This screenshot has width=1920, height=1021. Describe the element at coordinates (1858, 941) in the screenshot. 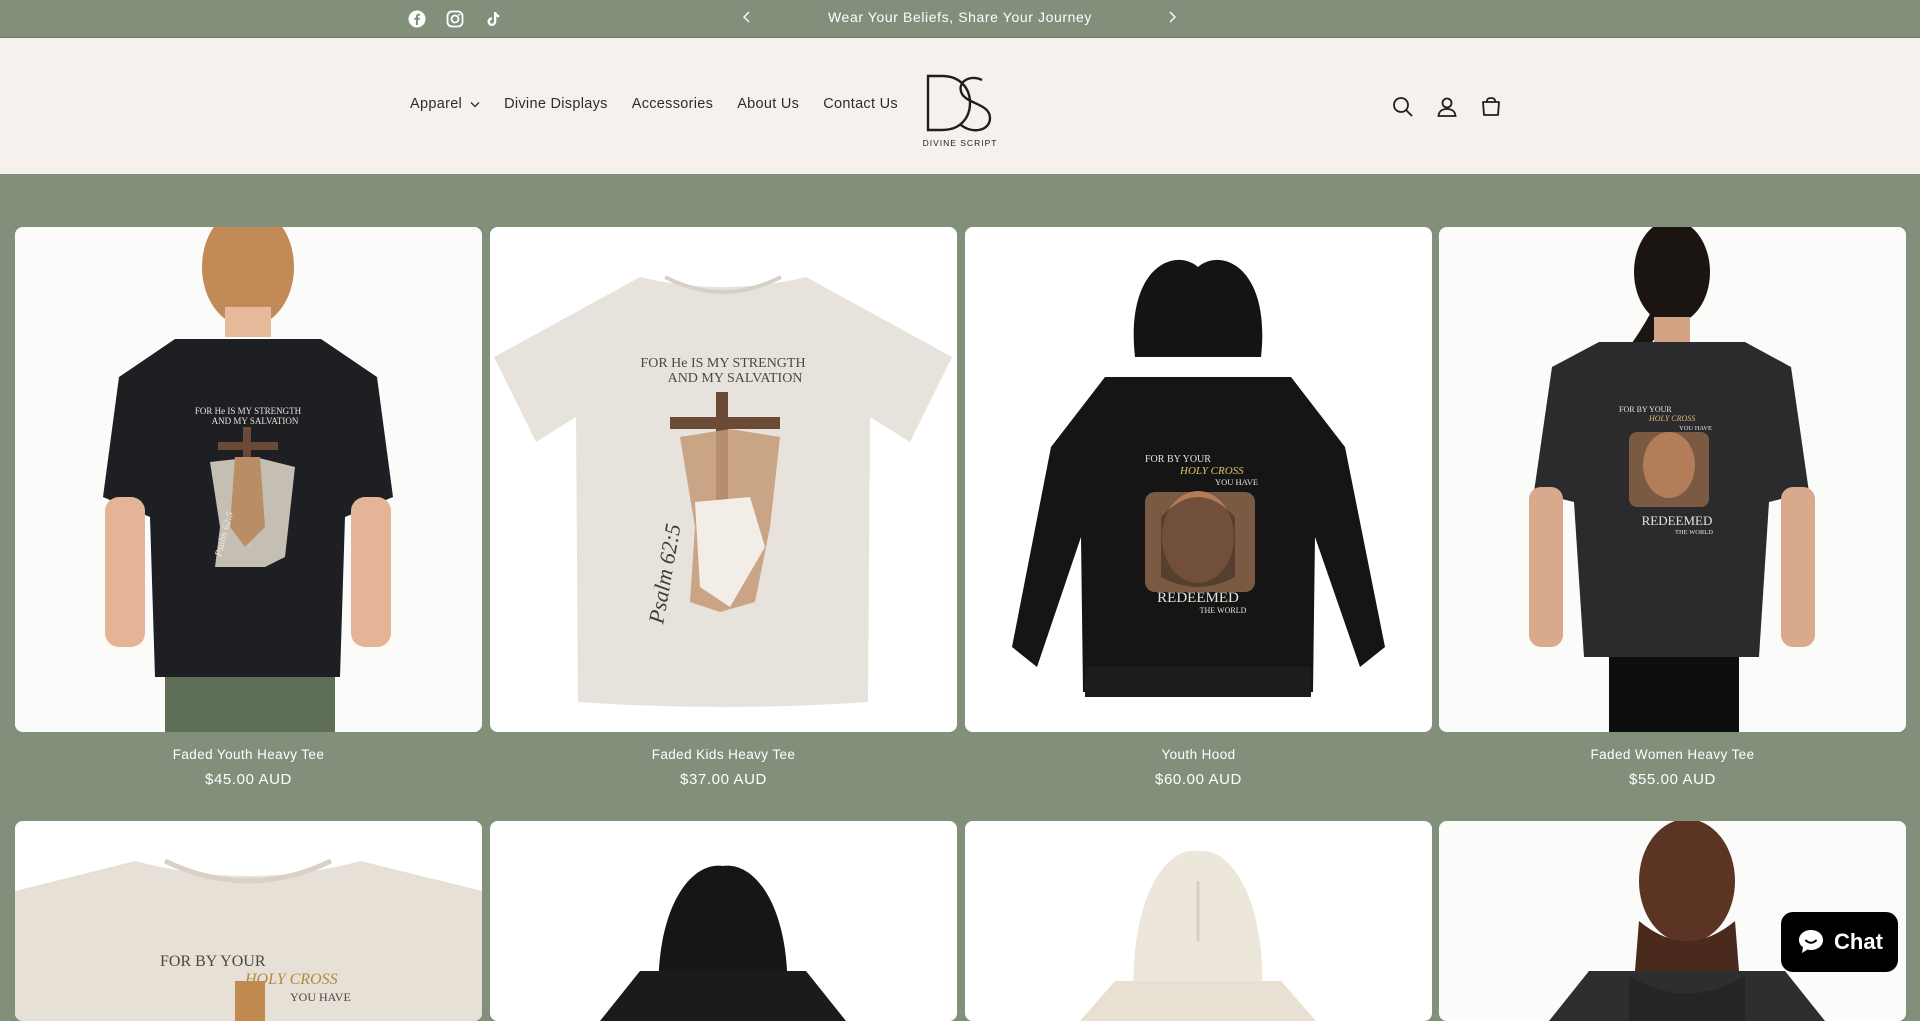

I see `chat-label: Chat` at that location.